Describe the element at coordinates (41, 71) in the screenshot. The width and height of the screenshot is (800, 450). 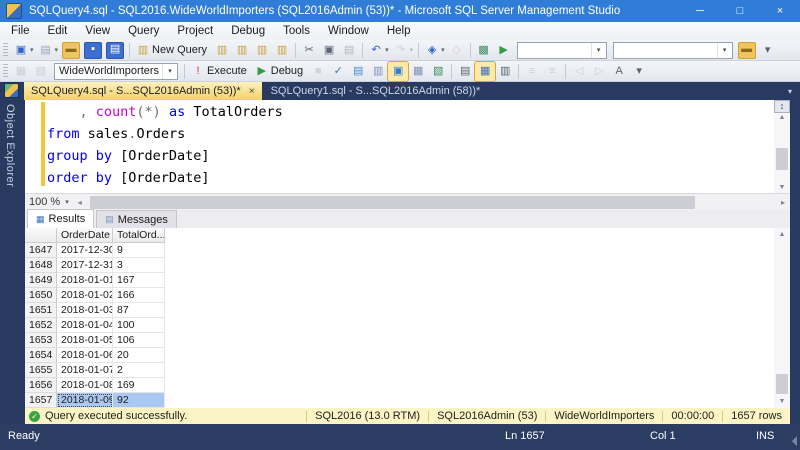
I see `change-connection-button: ▧` at that location.